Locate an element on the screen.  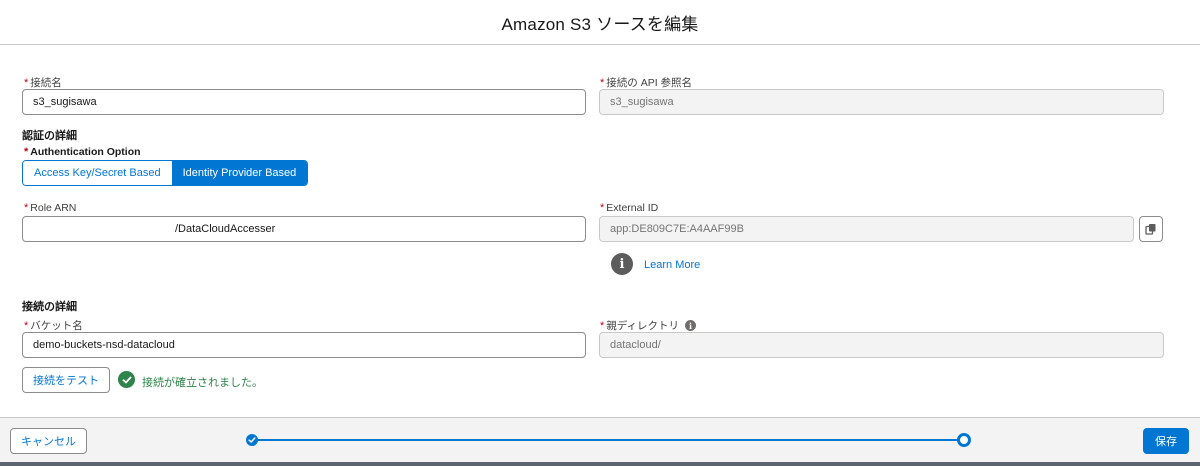
success-check-icon is located at coordinates (126, 379).